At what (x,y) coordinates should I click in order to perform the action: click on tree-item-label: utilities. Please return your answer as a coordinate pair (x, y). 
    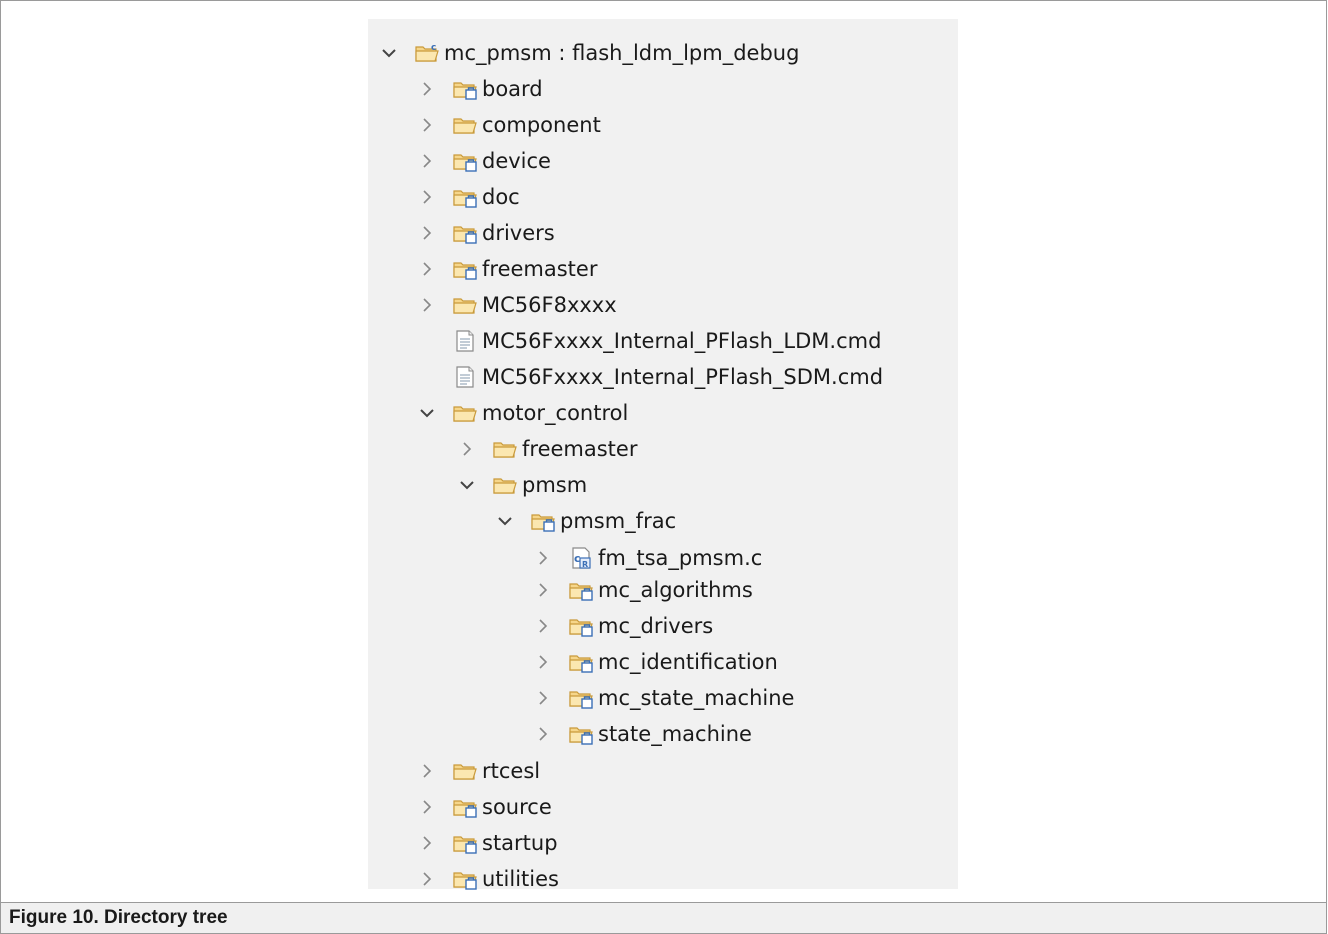
    Looking at the image, I should click on (520, 878).